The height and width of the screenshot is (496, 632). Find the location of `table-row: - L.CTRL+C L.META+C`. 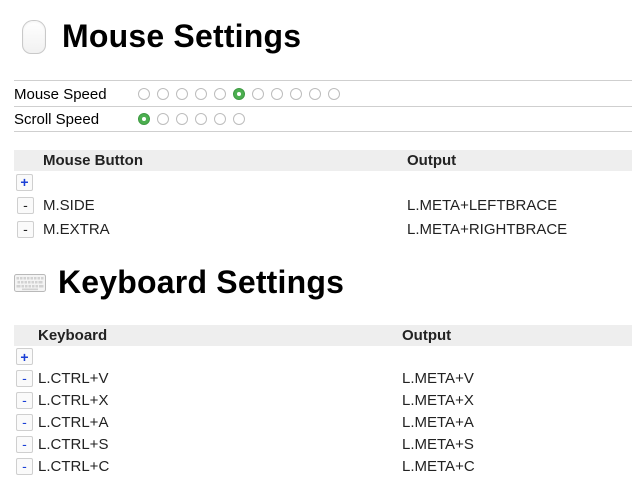

table-row: - L.CTRL+C L.META+C is located at coordinates (323, 466).